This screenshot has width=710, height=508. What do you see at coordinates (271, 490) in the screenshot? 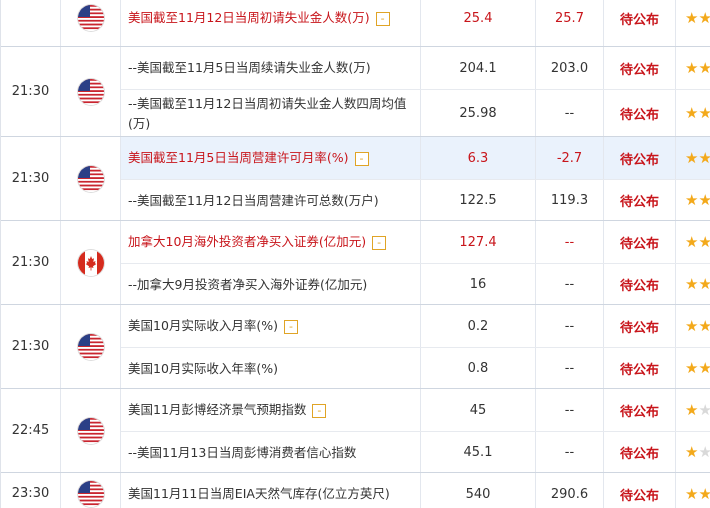
I see `indicator-name-cell: 美国11月11日当周EIA天然气库存(亿立方英尺)` at bounding box center [271, 490].